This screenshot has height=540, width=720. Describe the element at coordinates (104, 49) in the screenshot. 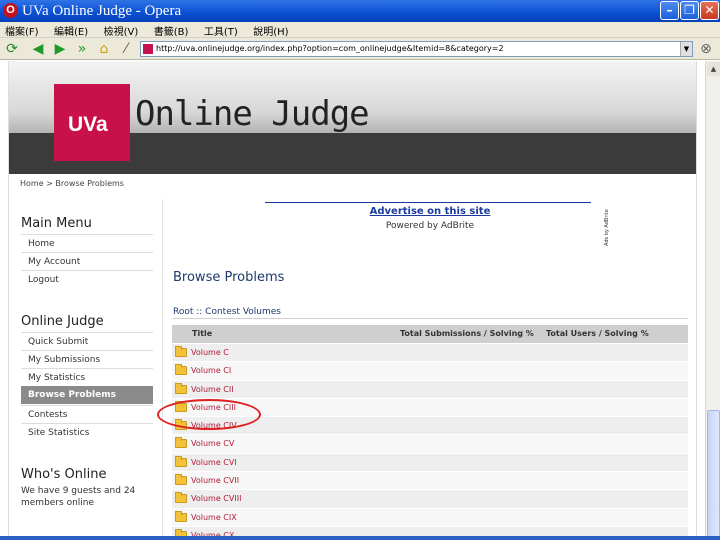

I see `home-icon: ⌂` at that location.